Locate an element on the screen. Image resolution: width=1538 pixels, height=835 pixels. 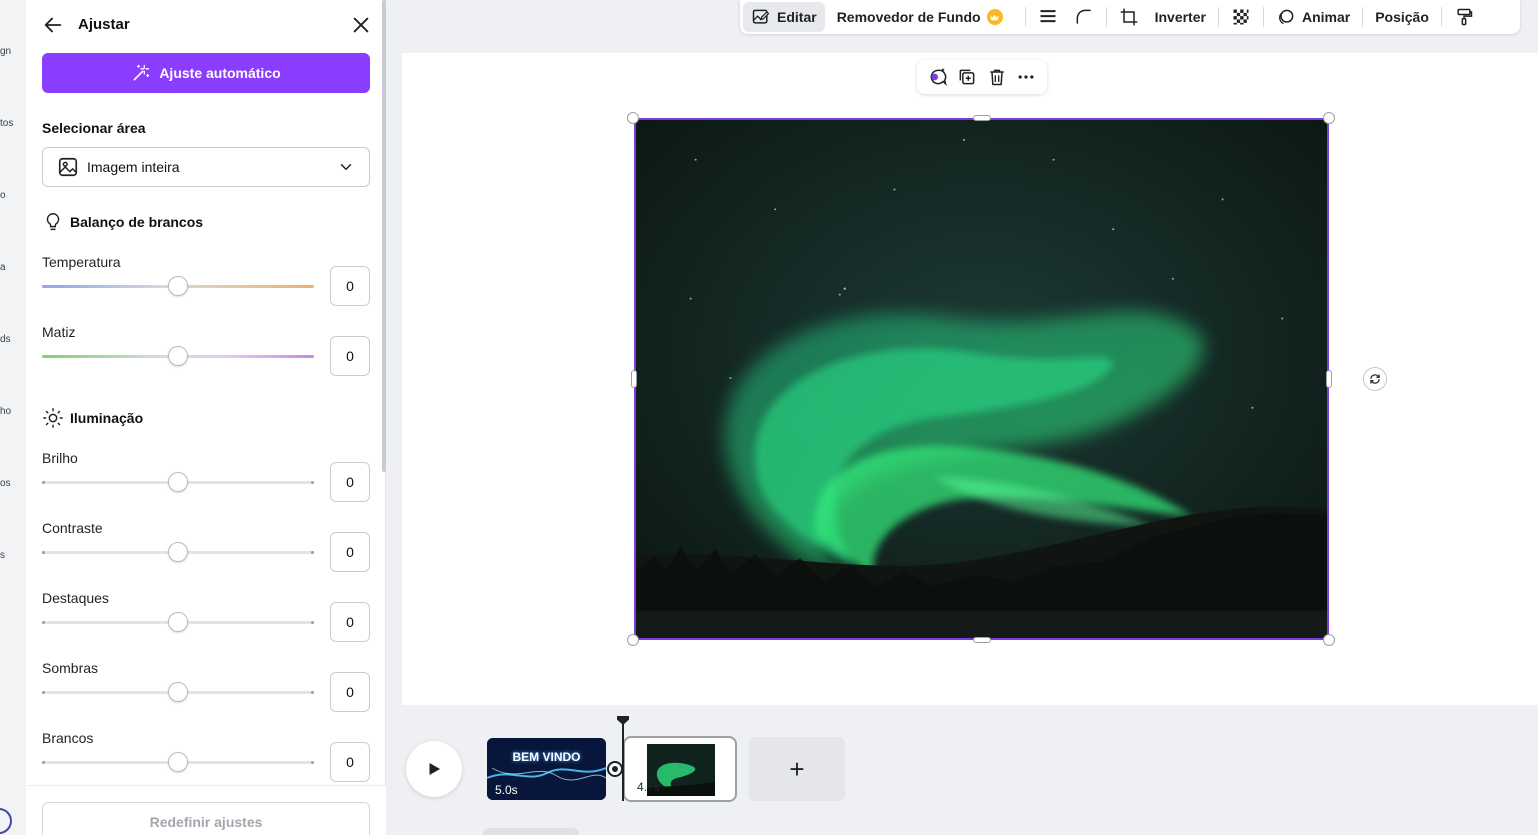
duplicate-icon is located at coordinates (967, 77).